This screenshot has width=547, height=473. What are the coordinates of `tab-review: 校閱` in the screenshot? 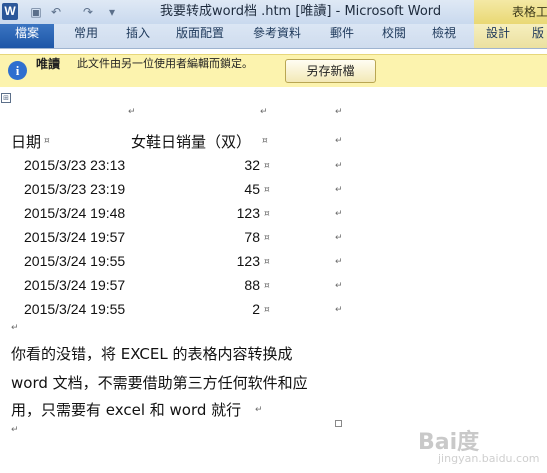 It's located at (394, 36).